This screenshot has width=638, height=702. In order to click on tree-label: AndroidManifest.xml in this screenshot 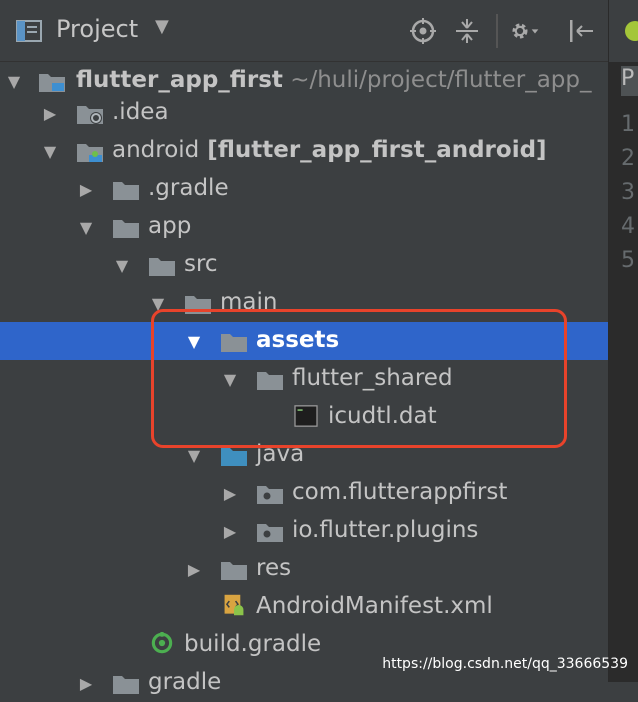, I will do `click(374, 606)`.